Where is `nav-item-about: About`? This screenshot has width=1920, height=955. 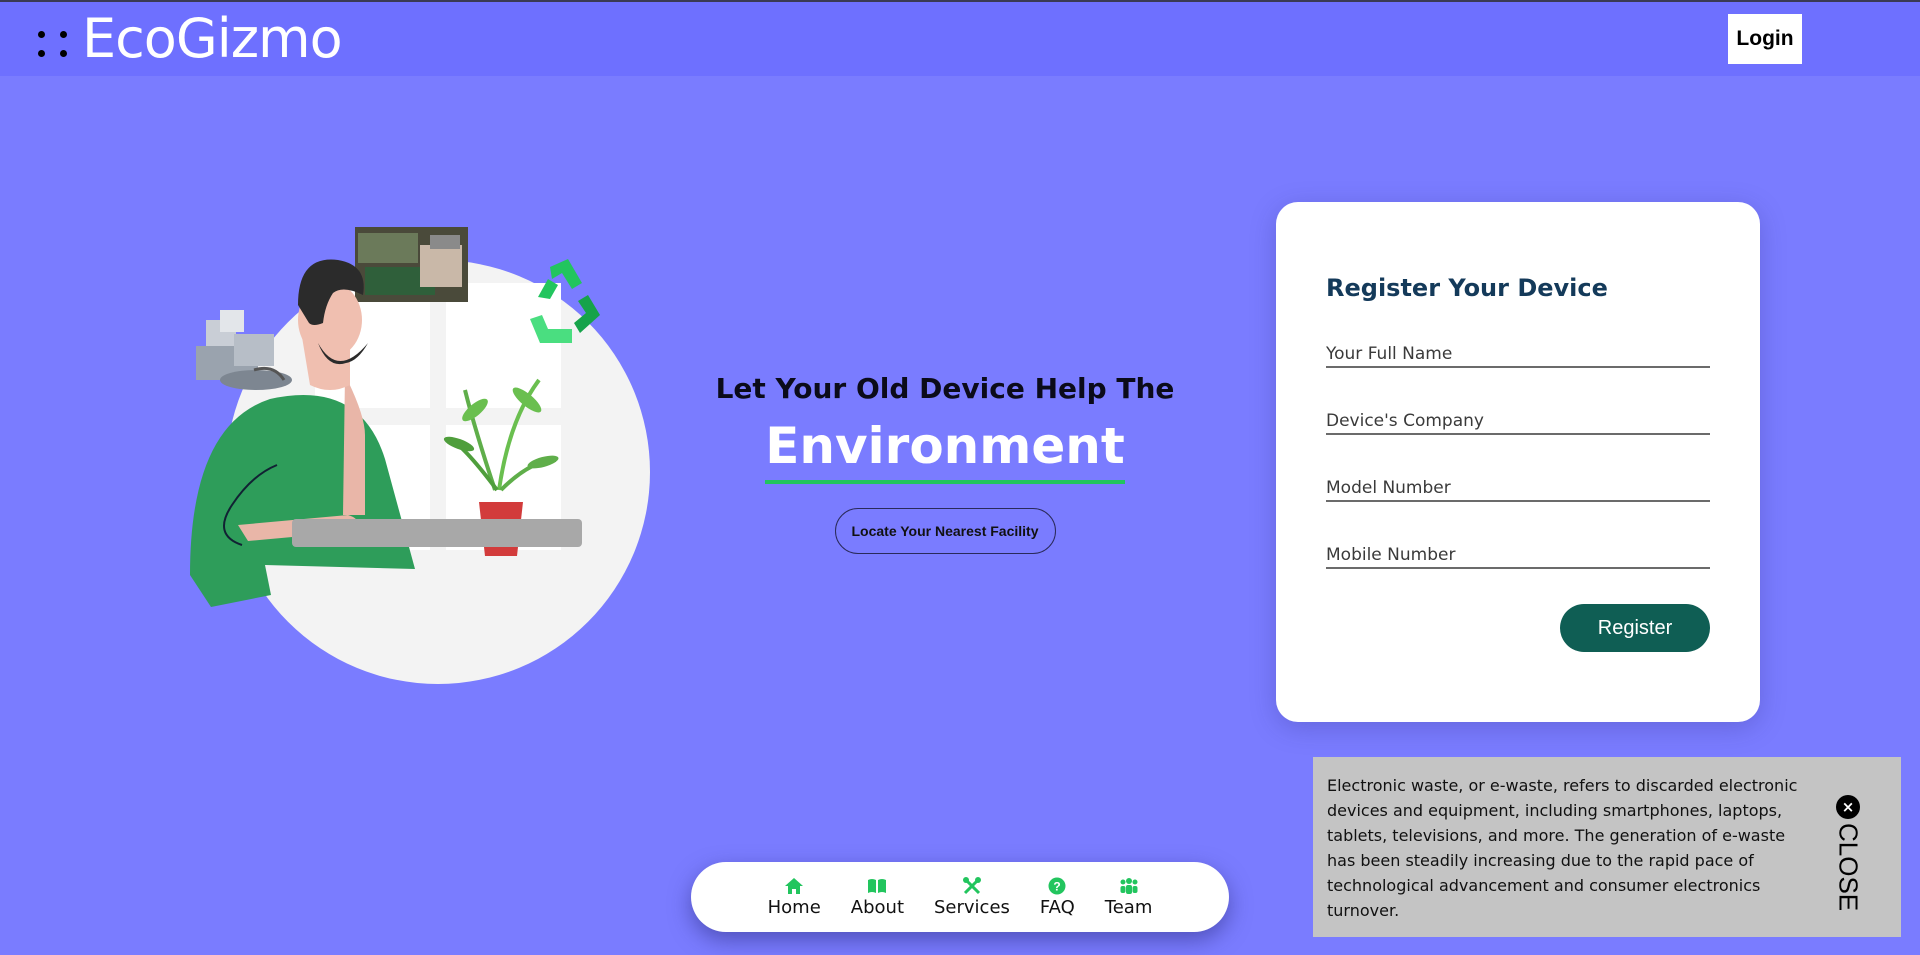 nav-item-about: About is located at coordinates (877, 897).